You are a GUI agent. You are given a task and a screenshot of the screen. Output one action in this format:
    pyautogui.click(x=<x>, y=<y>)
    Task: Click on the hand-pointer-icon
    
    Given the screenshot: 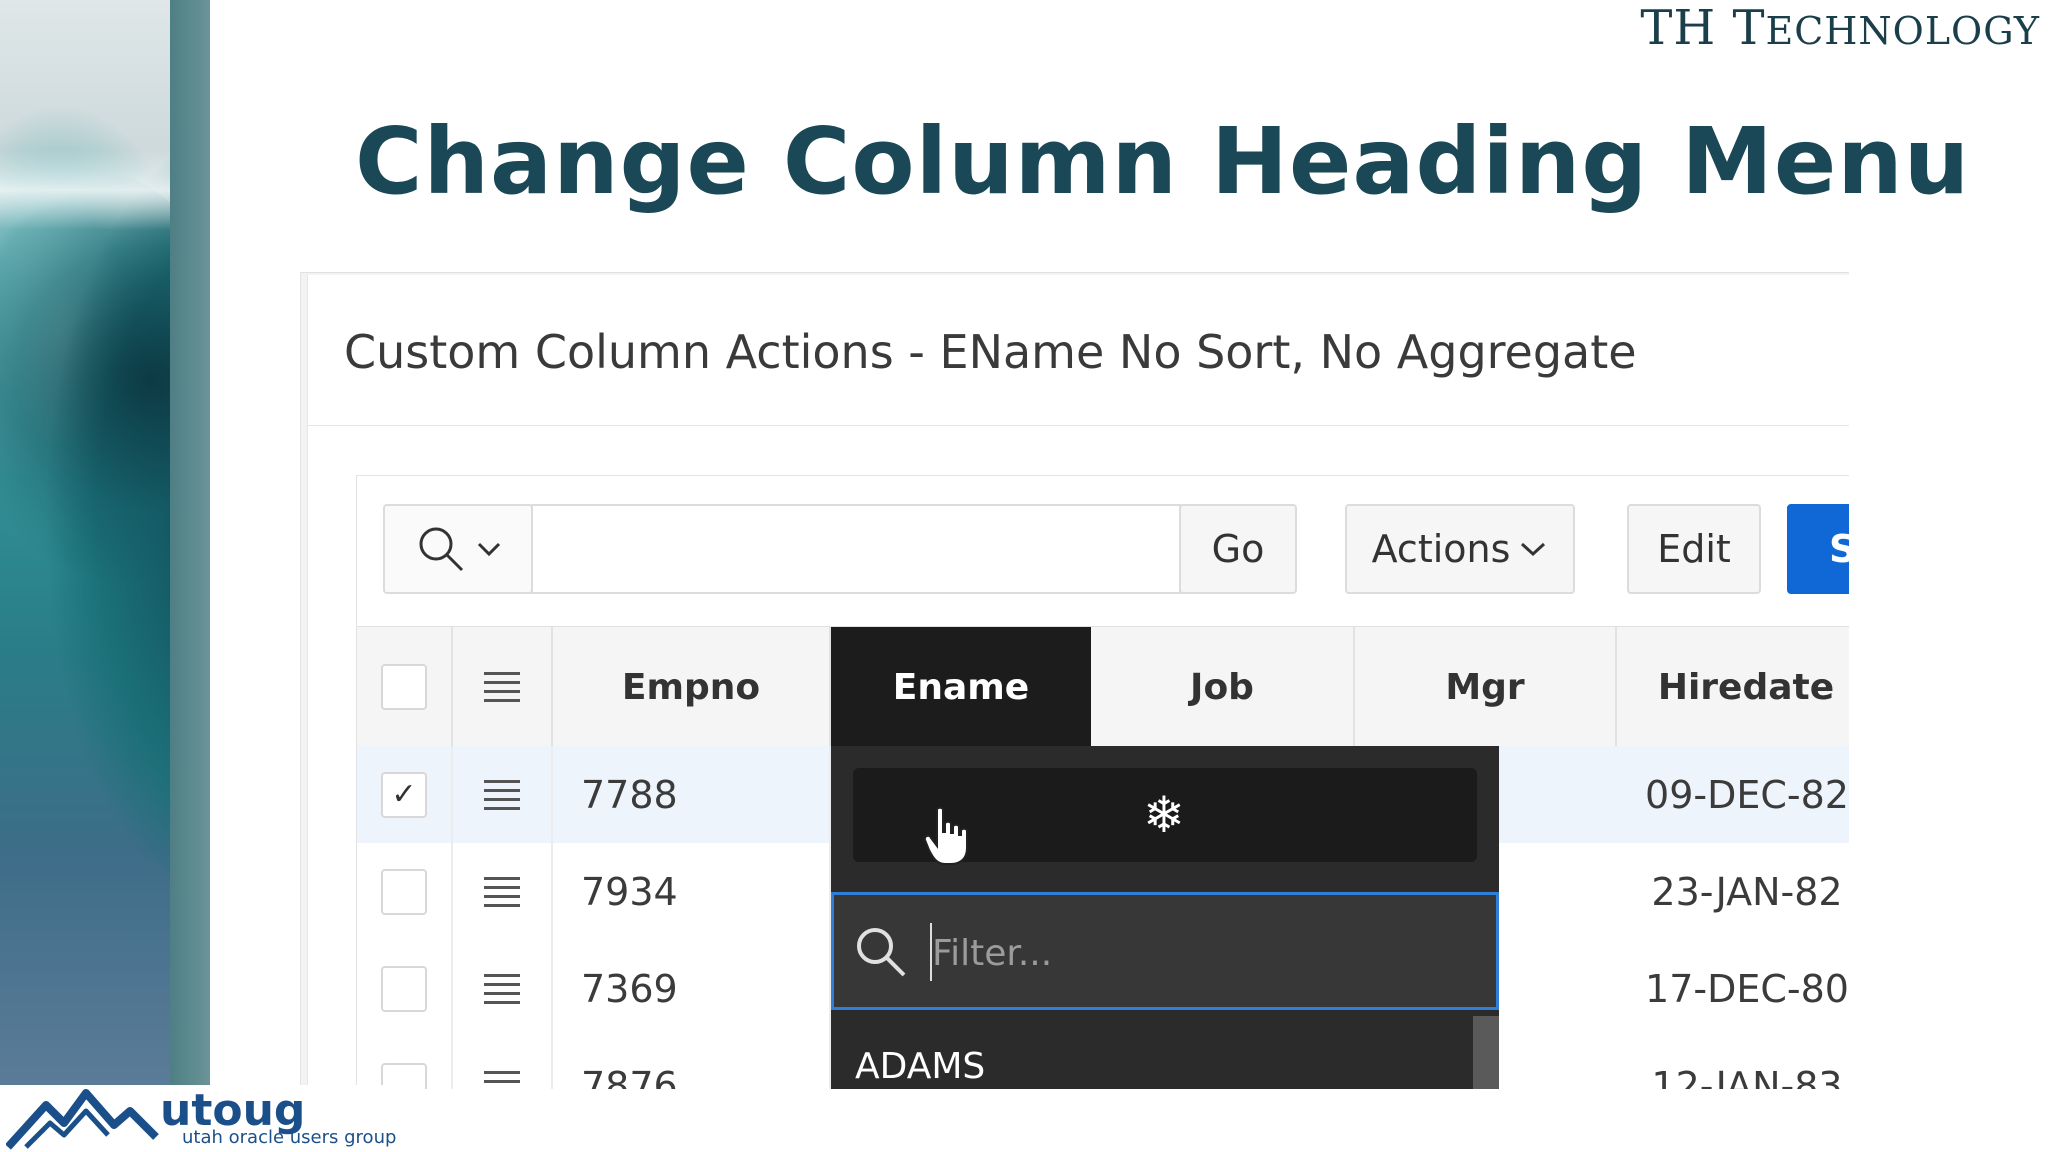 What is the action you would take?
    pyautogui.click(x=946, y=840)
    